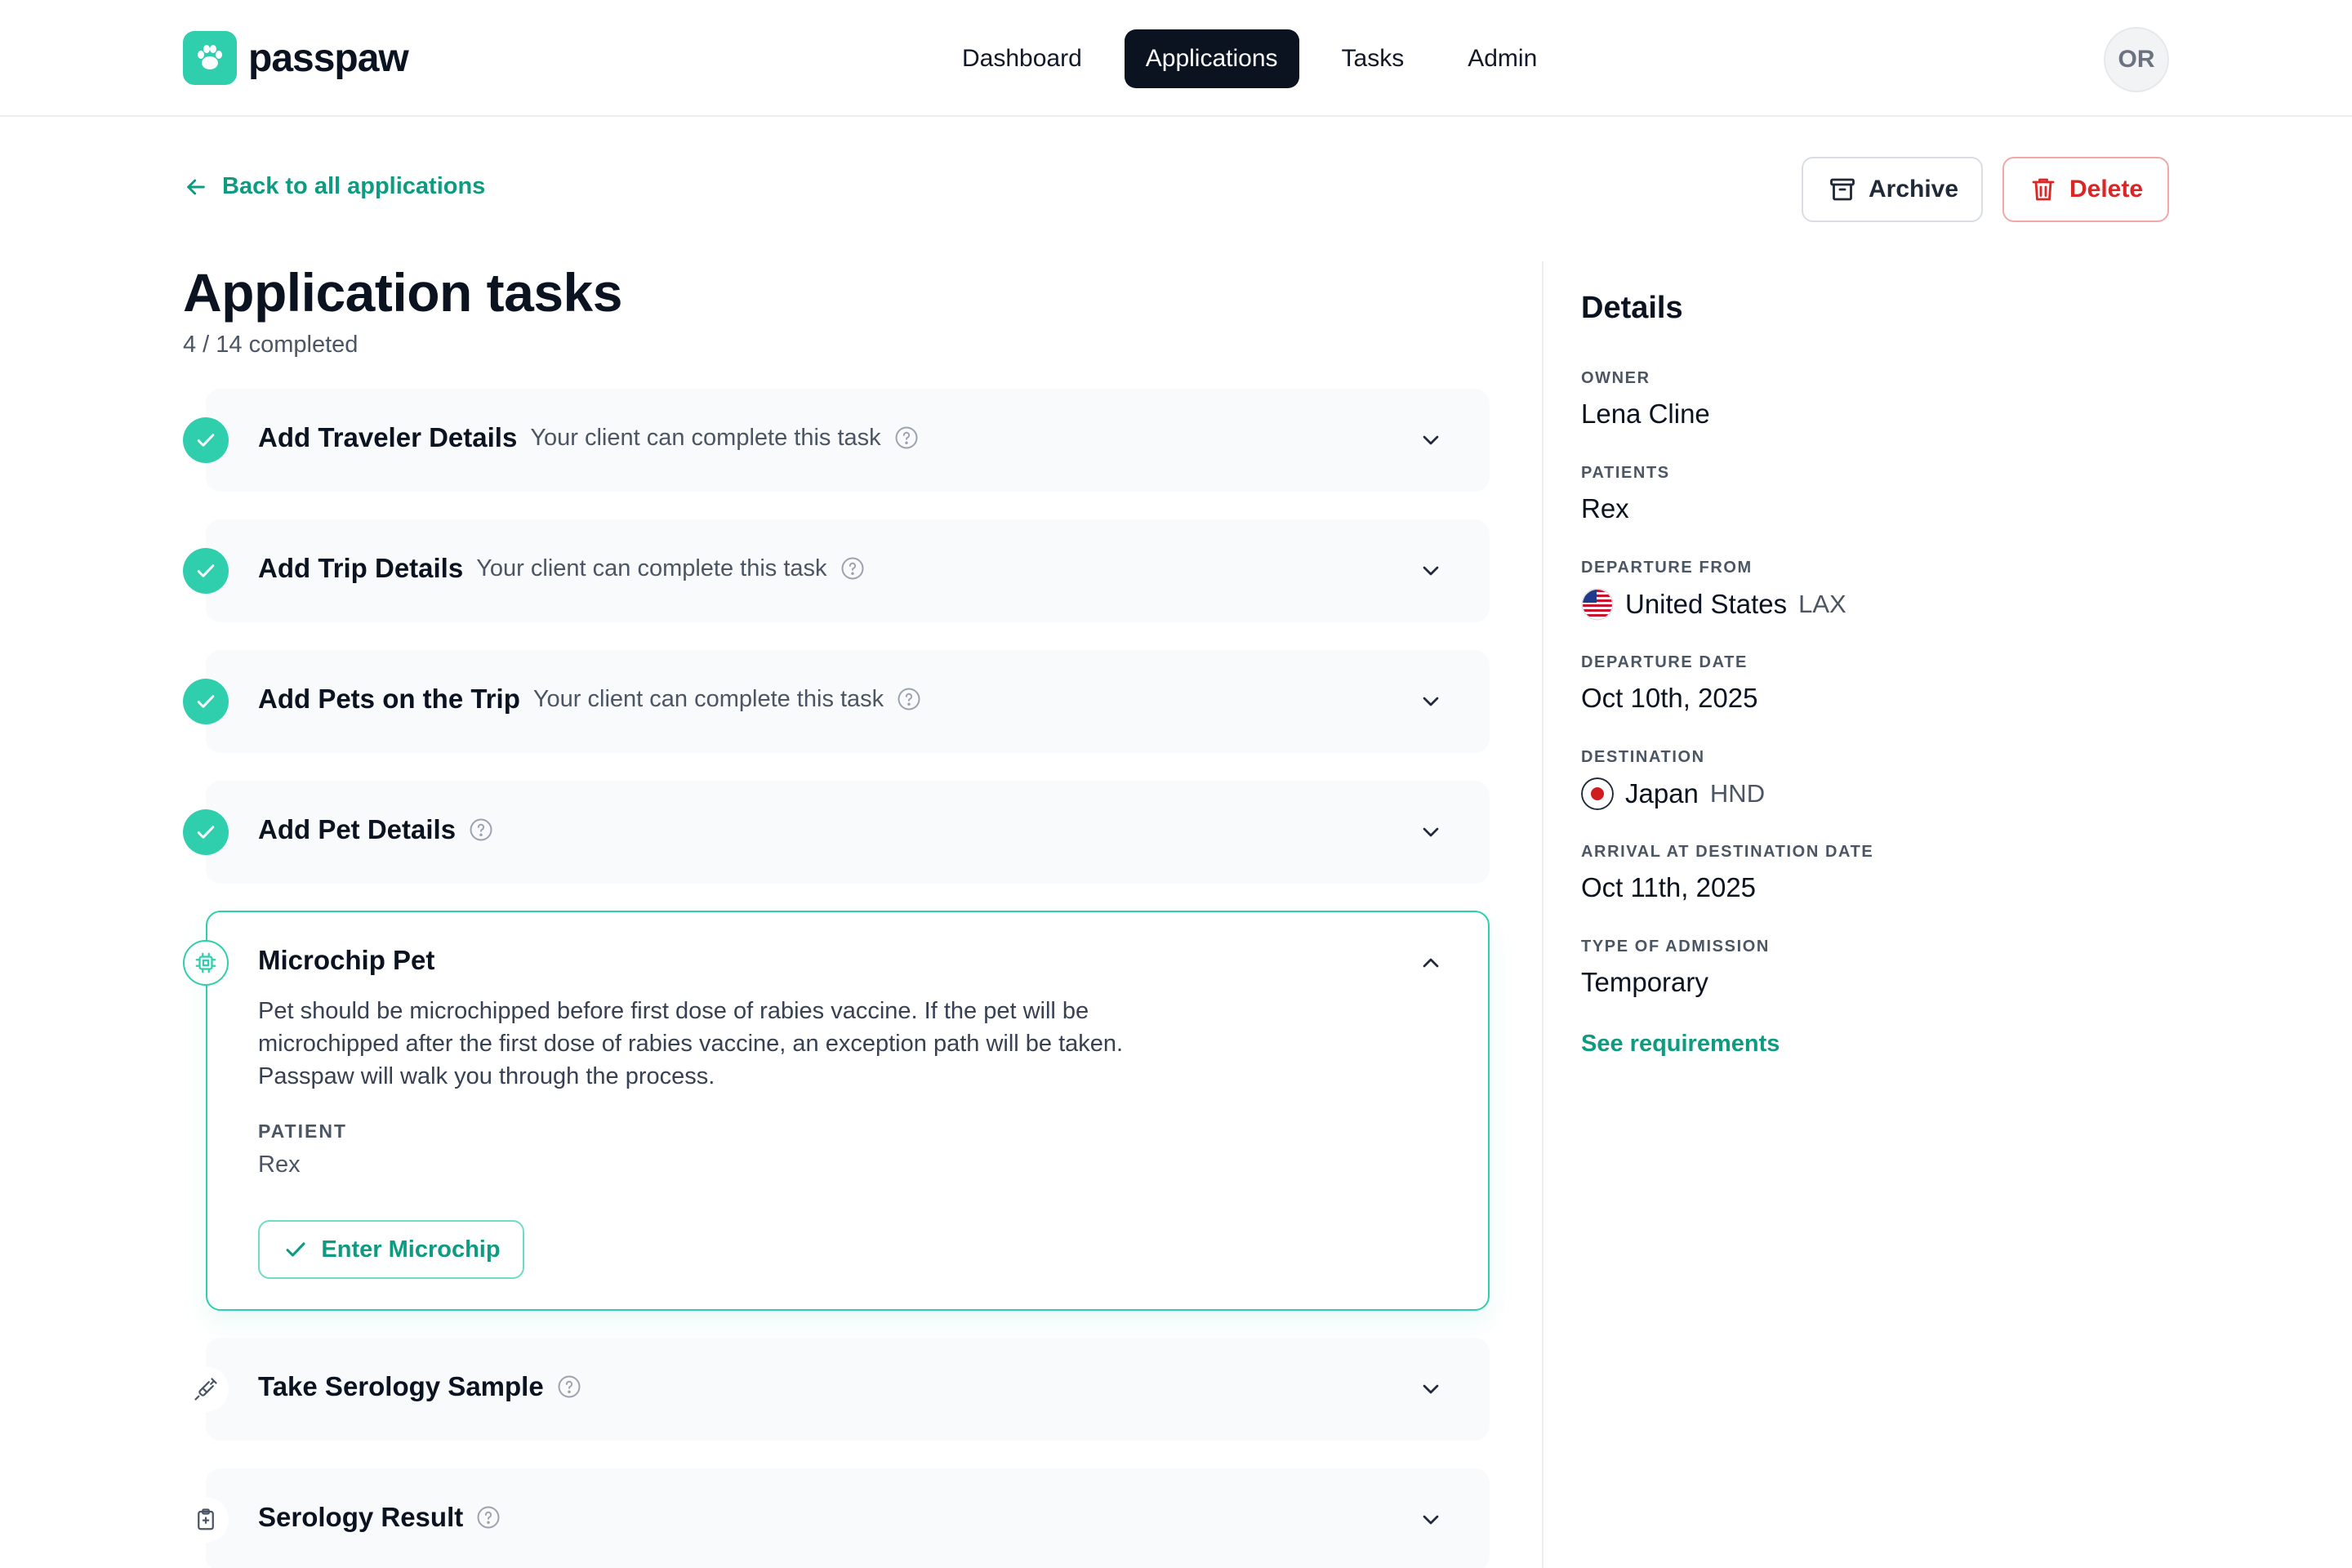 The height and width of the screenshot is (1568, 2352). What do you see at coordinates (279, 1165) in the screenshot?
I see `patient-value: Rex` at bounding box center [279, 1165].